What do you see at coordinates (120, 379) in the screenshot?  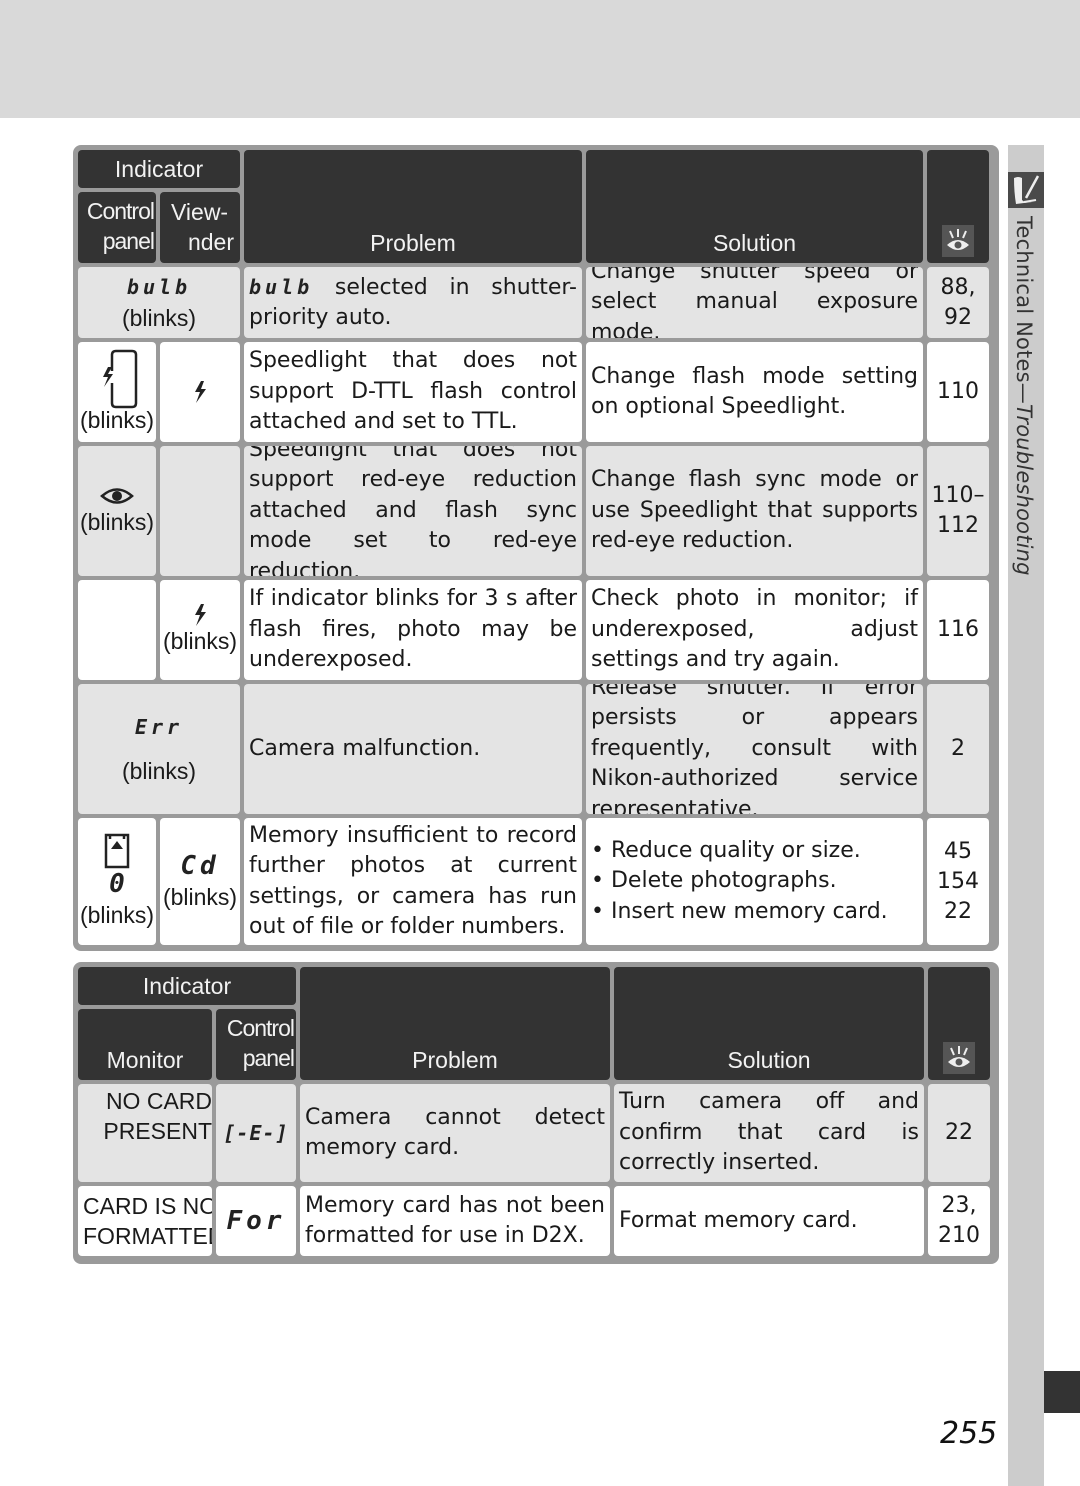 I see `flash-bracket-icon` at bounding box center [120, 379].